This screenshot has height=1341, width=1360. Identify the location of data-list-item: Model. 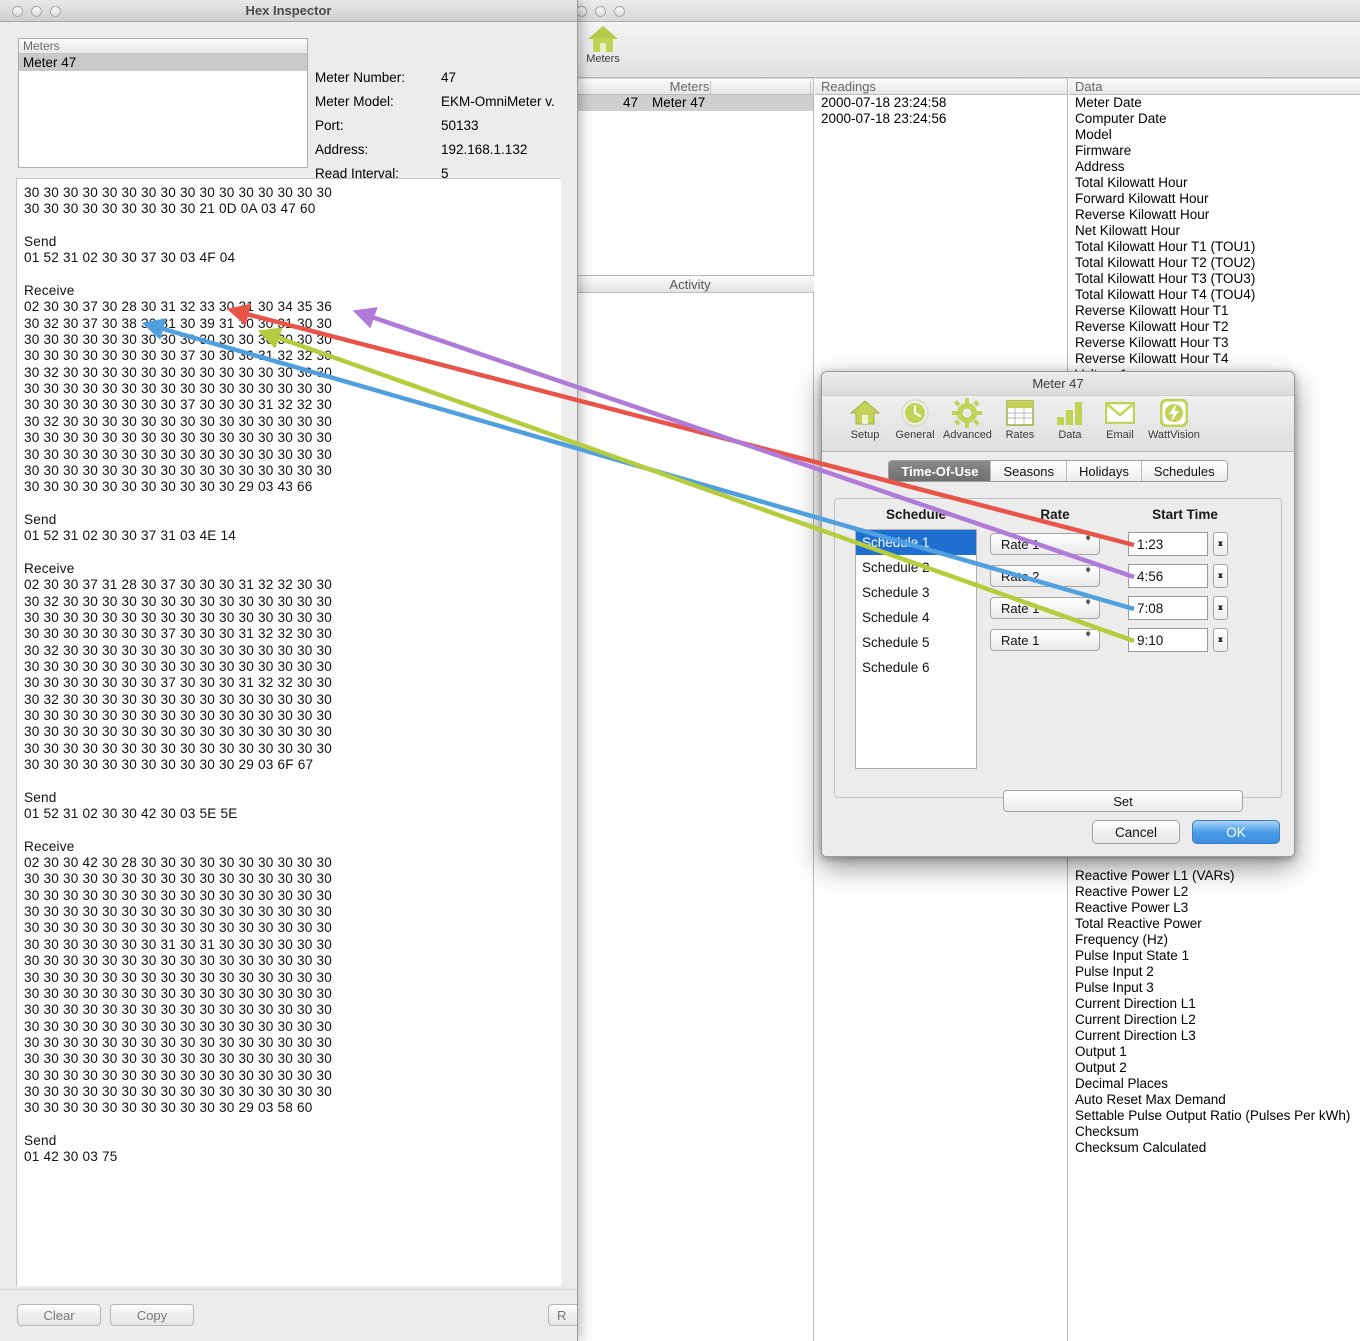
(1214, 135).